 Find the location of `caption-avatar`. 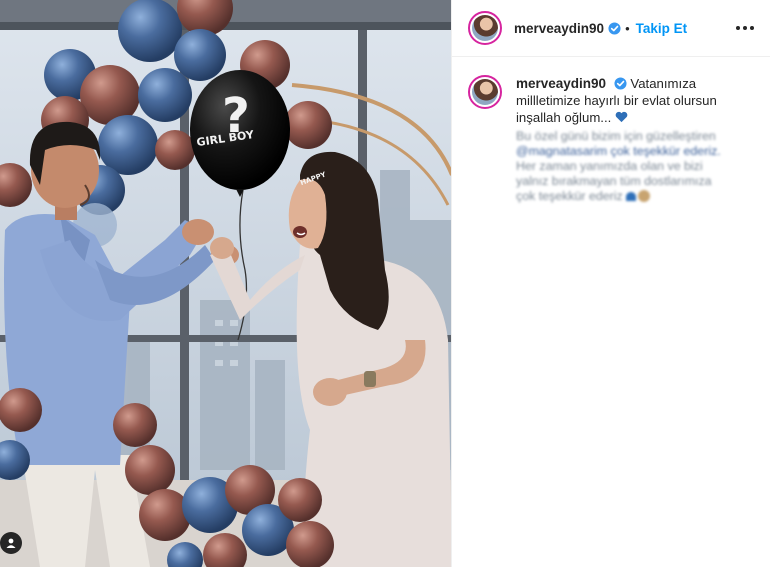

caption-avatar is located at coordinates (485, 92).